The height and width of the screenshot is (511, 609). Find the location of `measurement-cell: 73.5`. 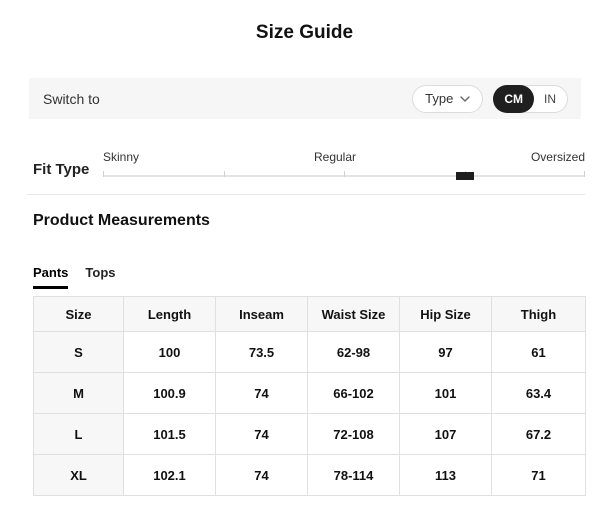

measurement-cell: 73.5 is located at coordinates (261, 352).